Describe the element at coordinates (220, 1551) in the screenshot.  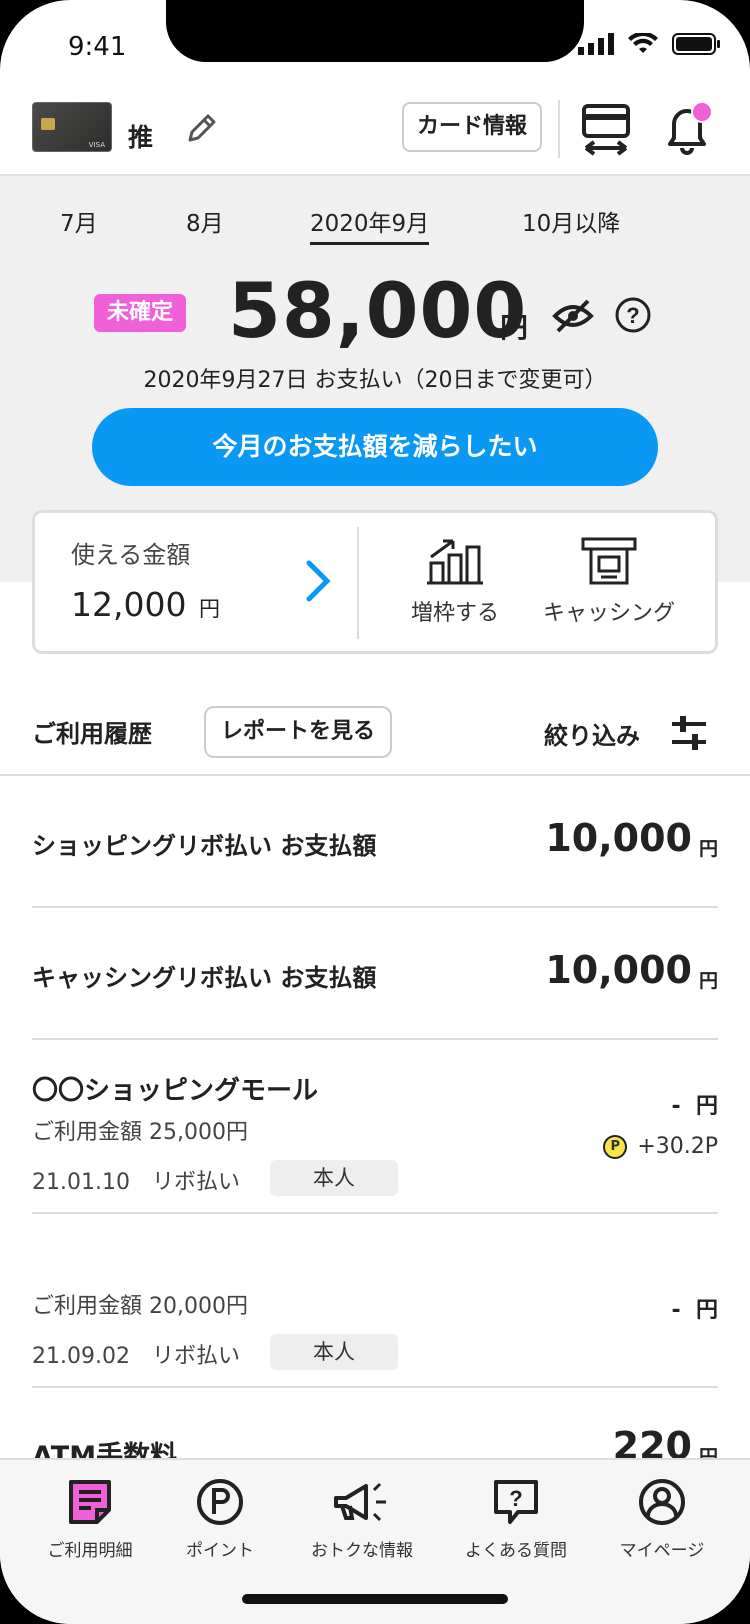
I see `tab-label: ポイント` at that location.